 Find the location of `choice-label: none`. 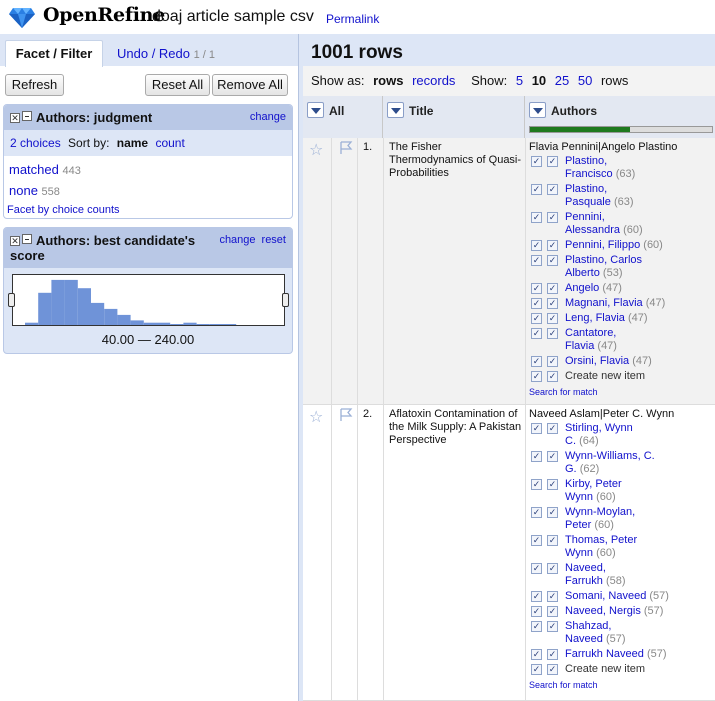

choice-label: none is located at coordinates (23, 190).